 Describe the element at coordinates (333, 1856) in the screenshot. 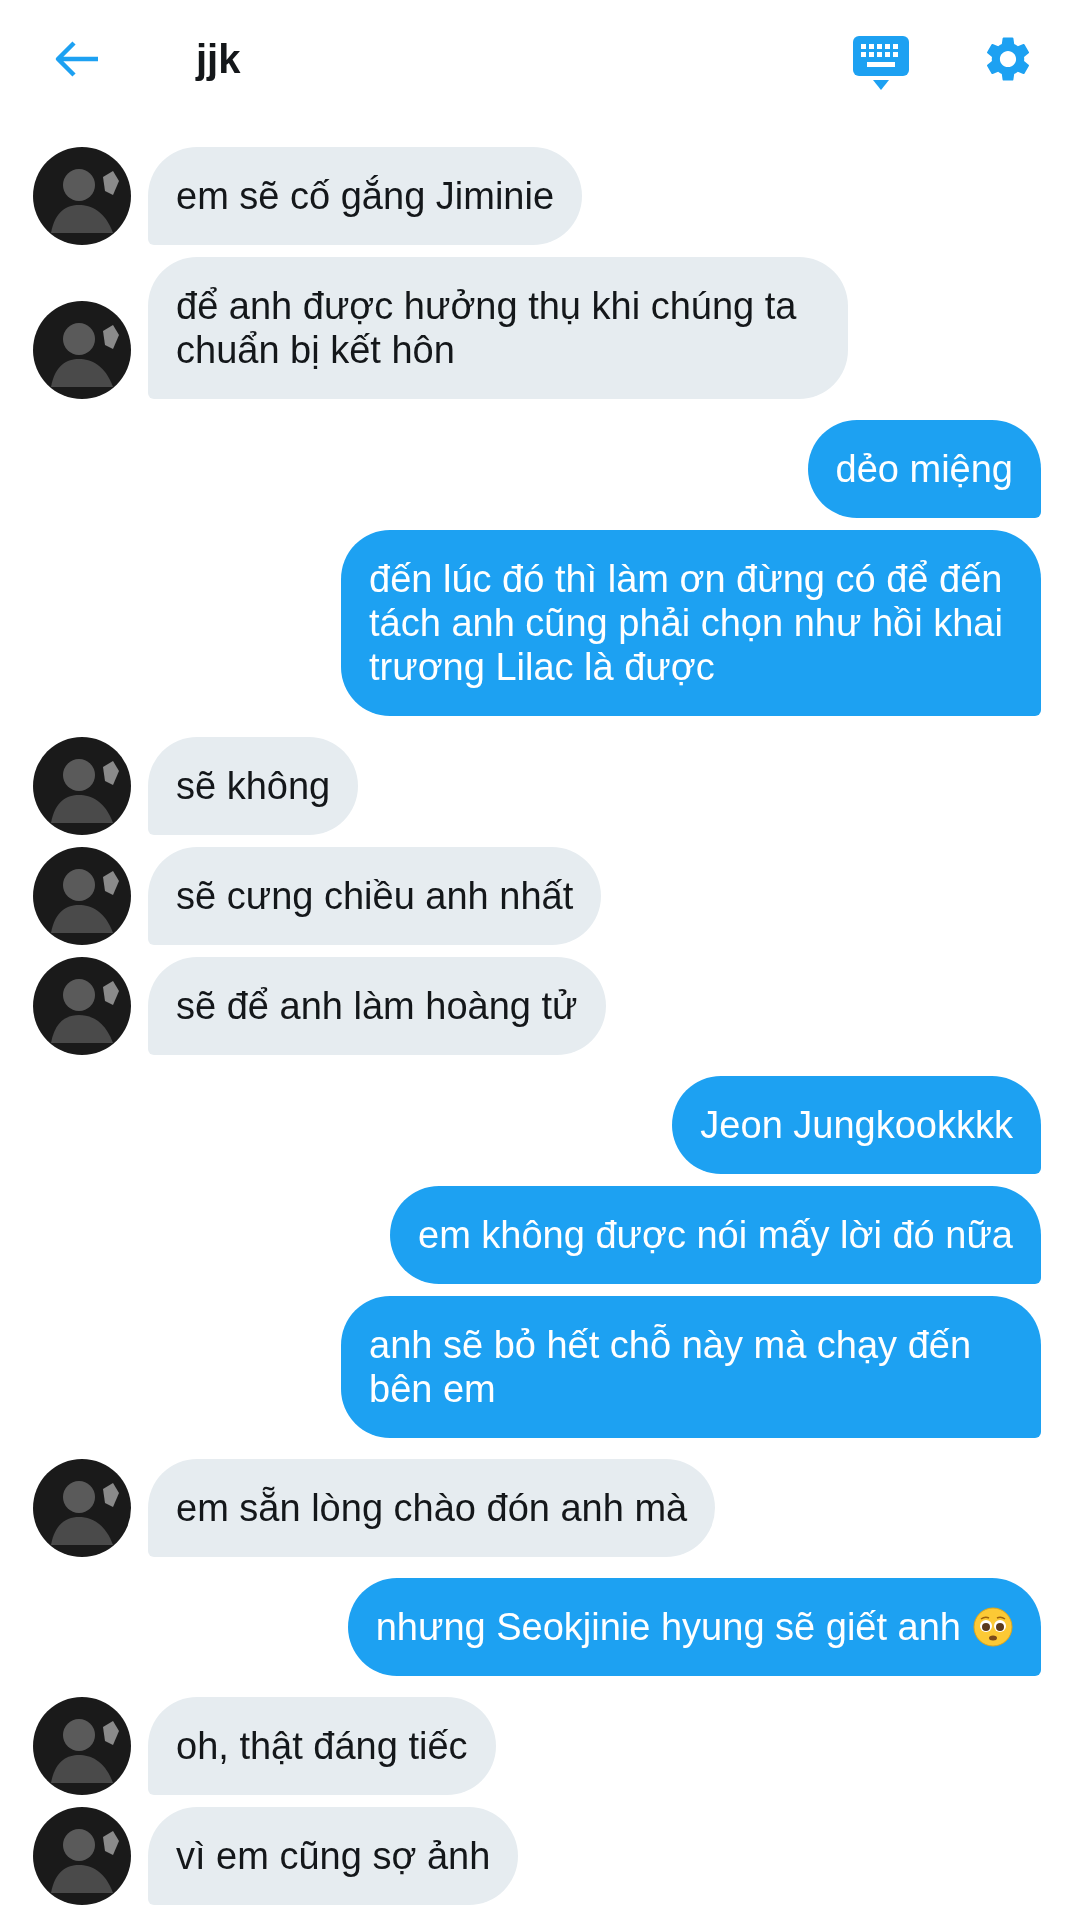

I see `message-text: vì em cũng sợ ảnh` at that location.